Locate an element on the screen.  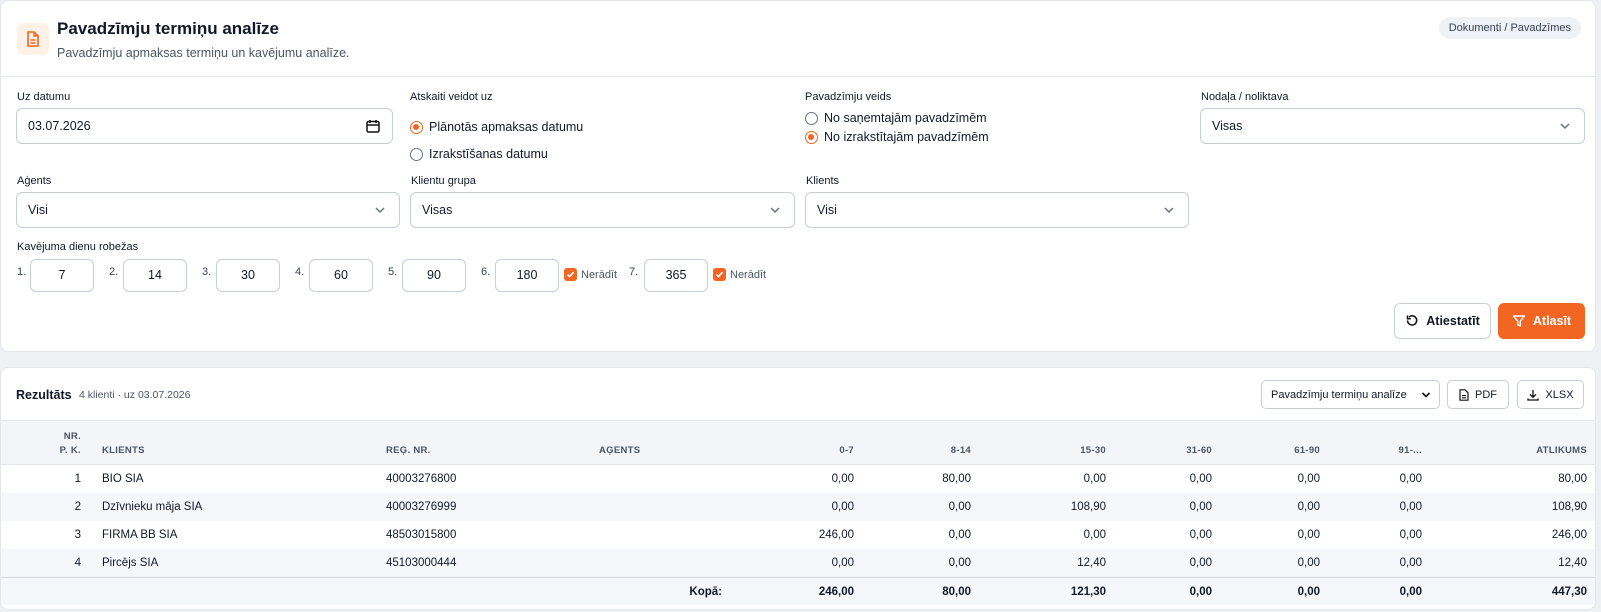
date-label: Uz datumu is located at coordinates (44, 97).